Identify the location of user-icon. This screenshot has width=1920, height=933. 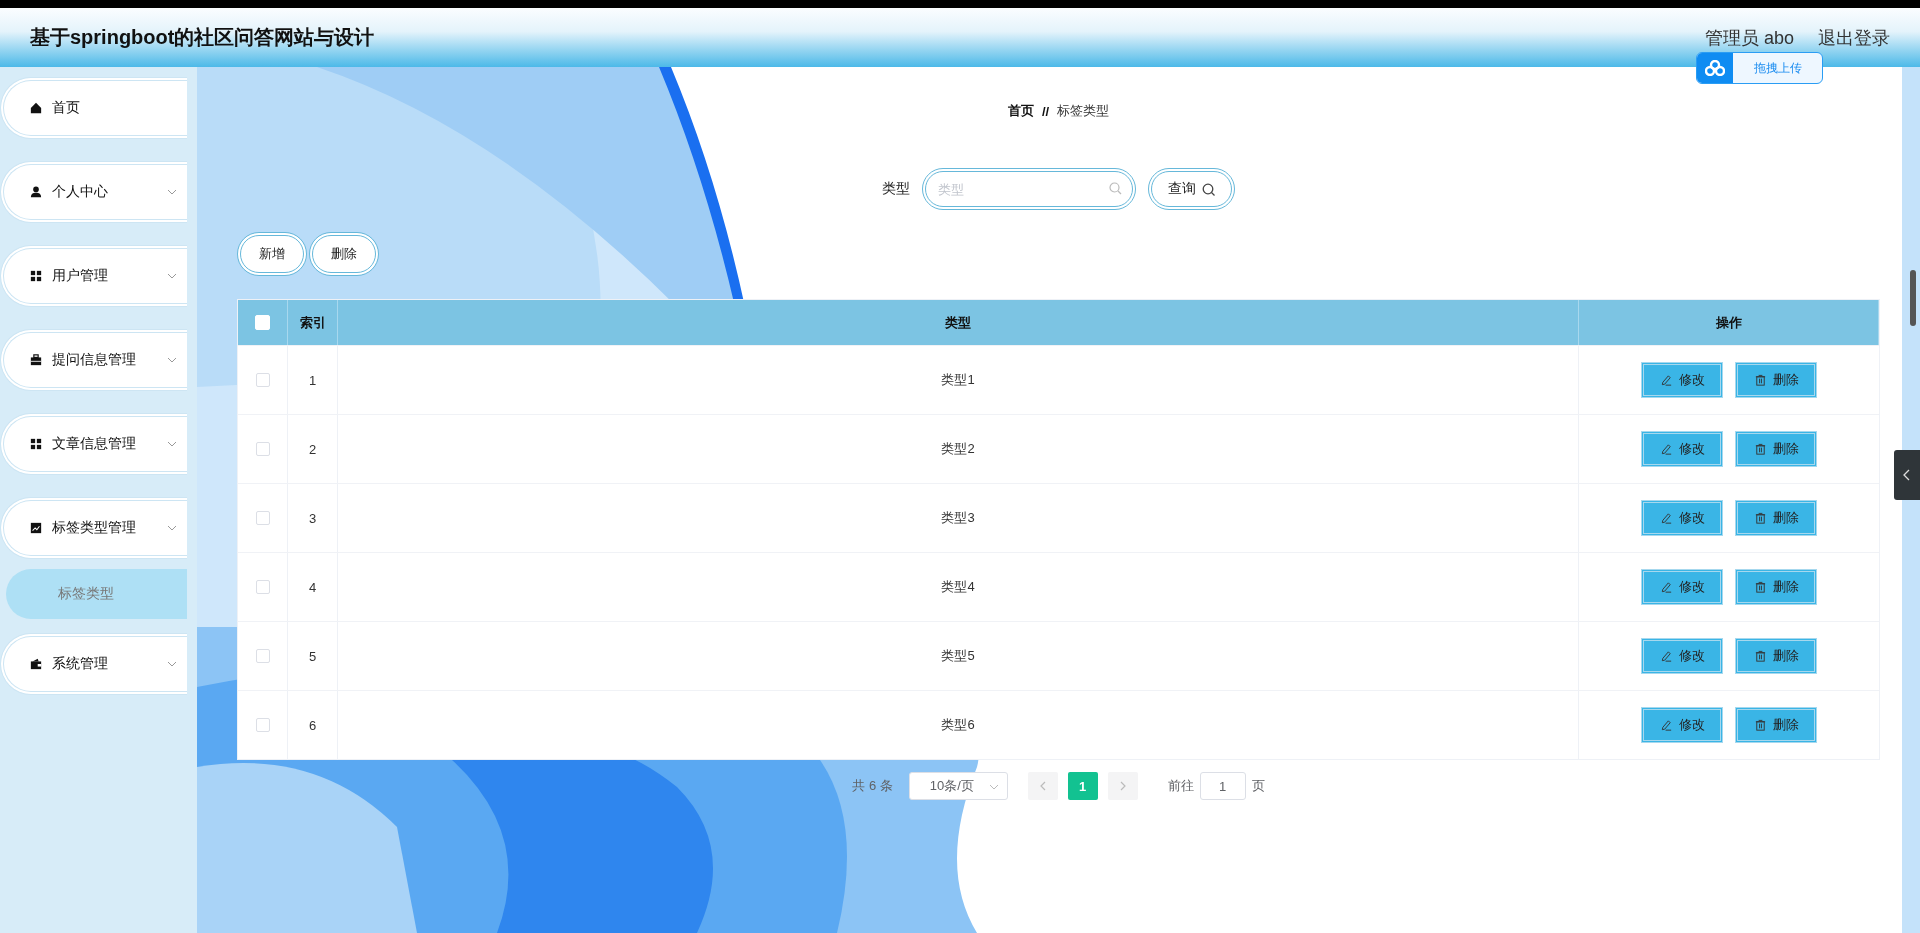
(36, 192).